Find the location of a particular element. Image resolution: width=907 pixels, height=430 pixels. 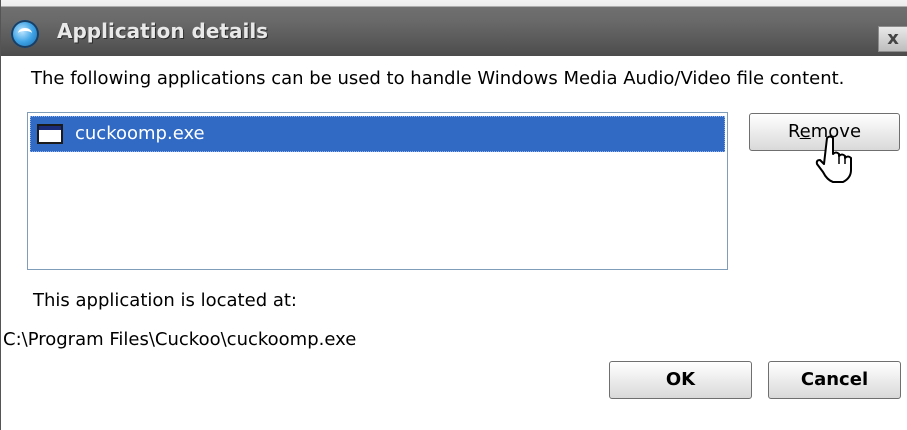

remove-label-accelerator: e is located at coordinates (805, 131).